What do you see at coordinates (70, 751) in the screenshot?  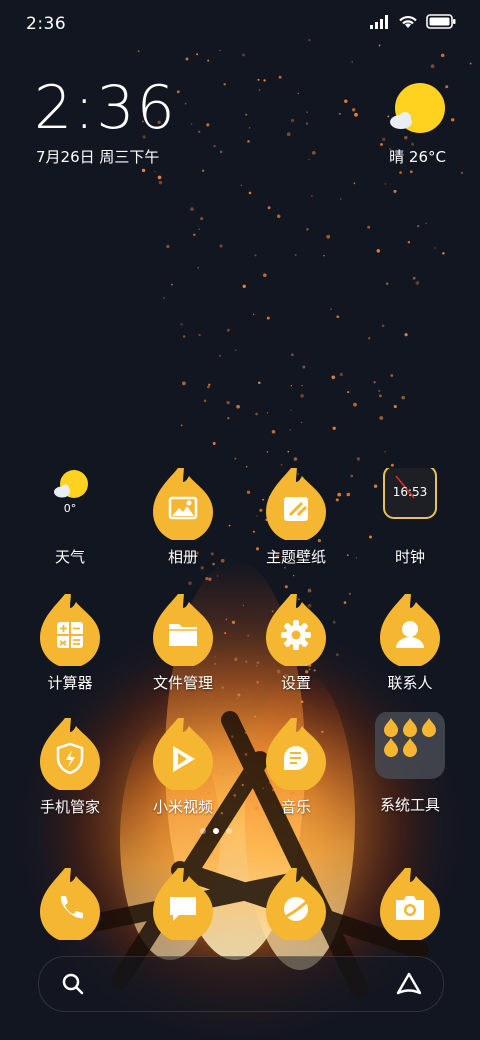 I see `shield-icon` at bounding box center [70, 751].